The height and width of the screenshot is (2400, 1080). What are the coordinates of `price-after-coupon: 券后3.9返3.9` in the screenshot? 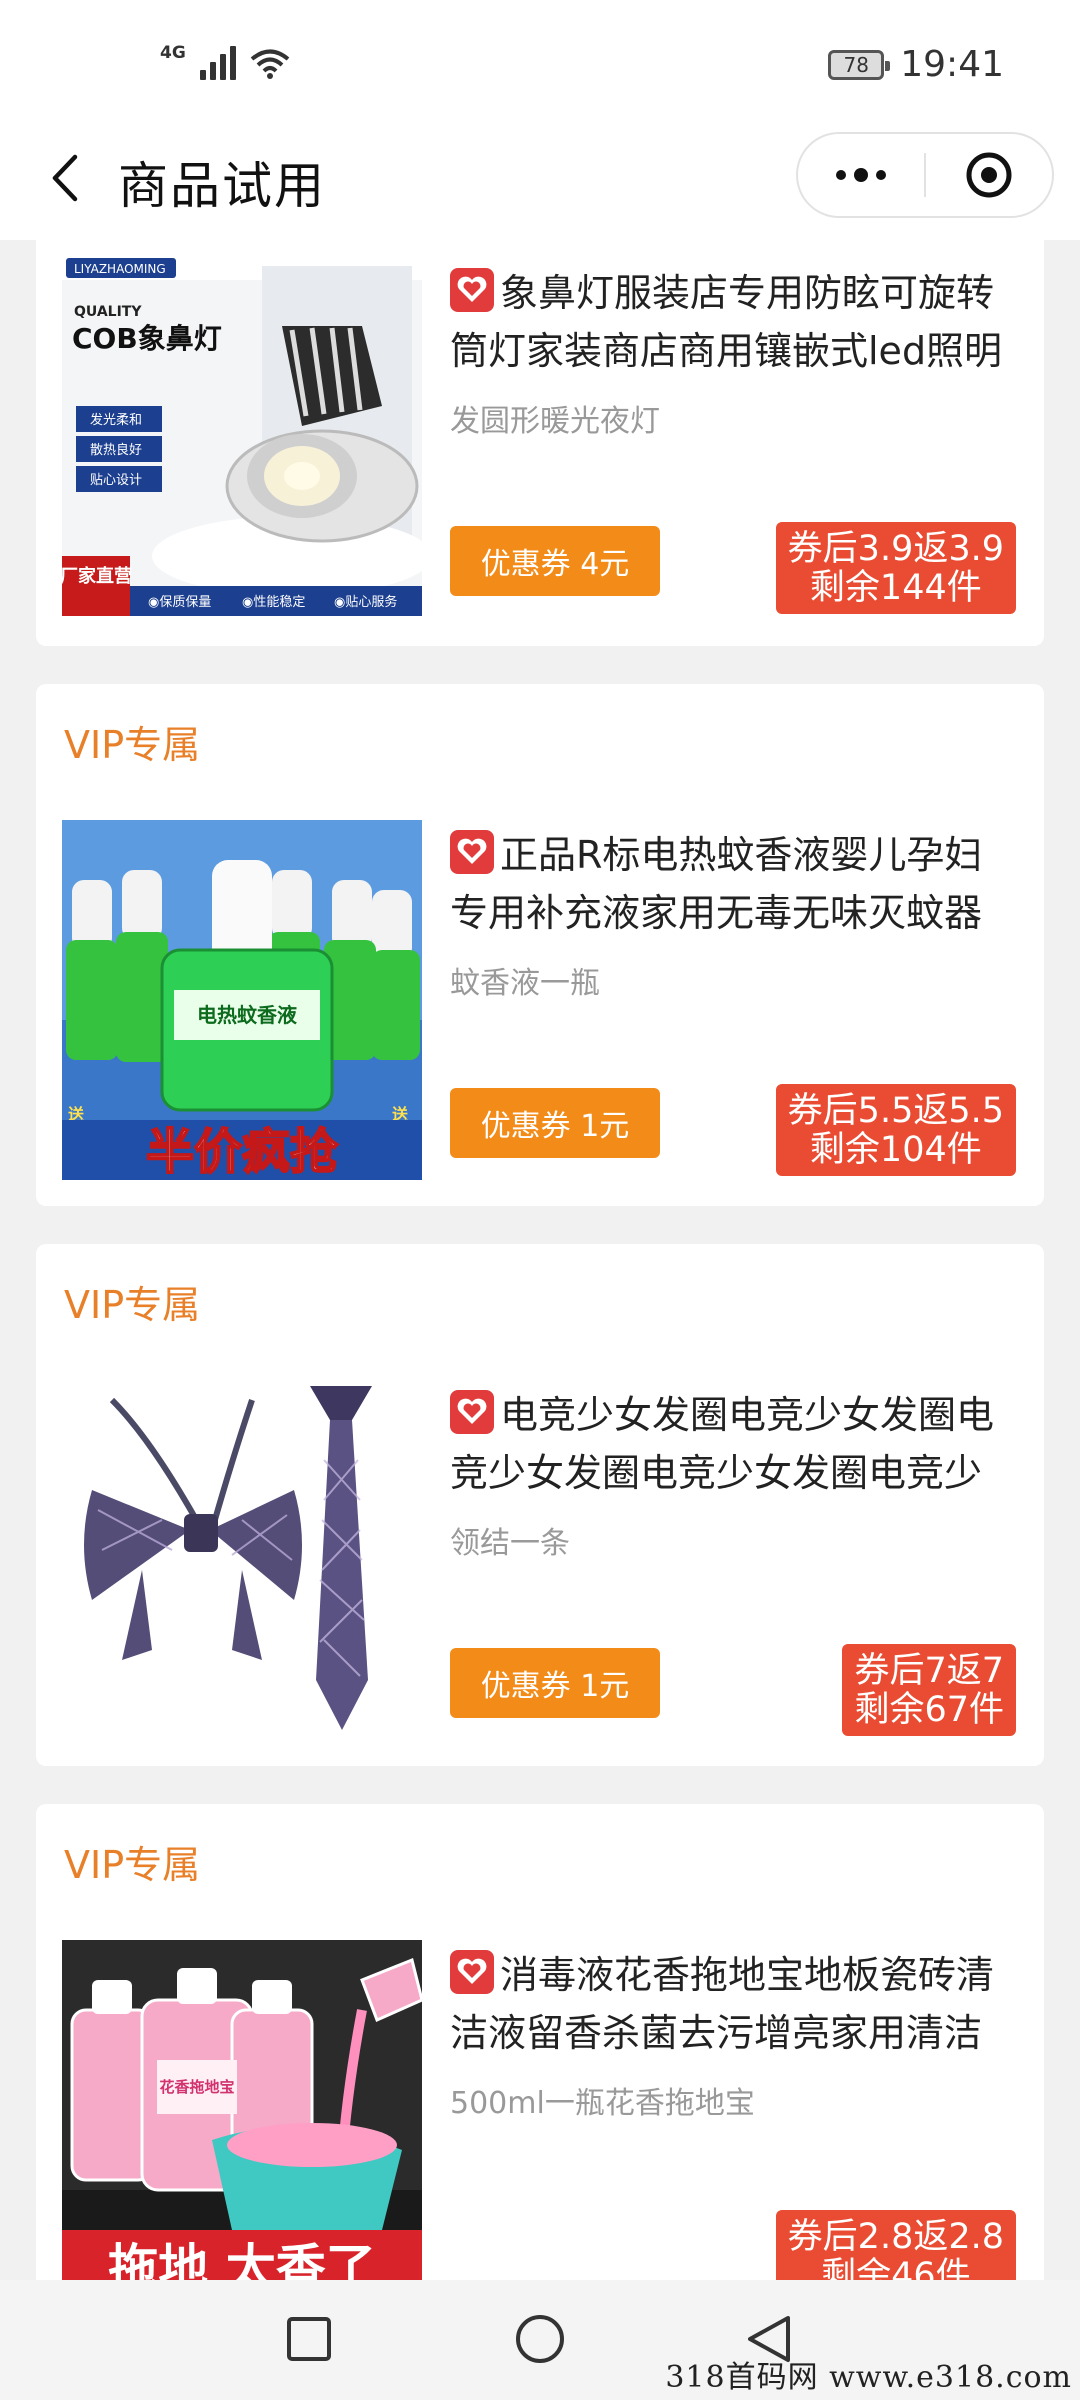 It's located at (895, 549).